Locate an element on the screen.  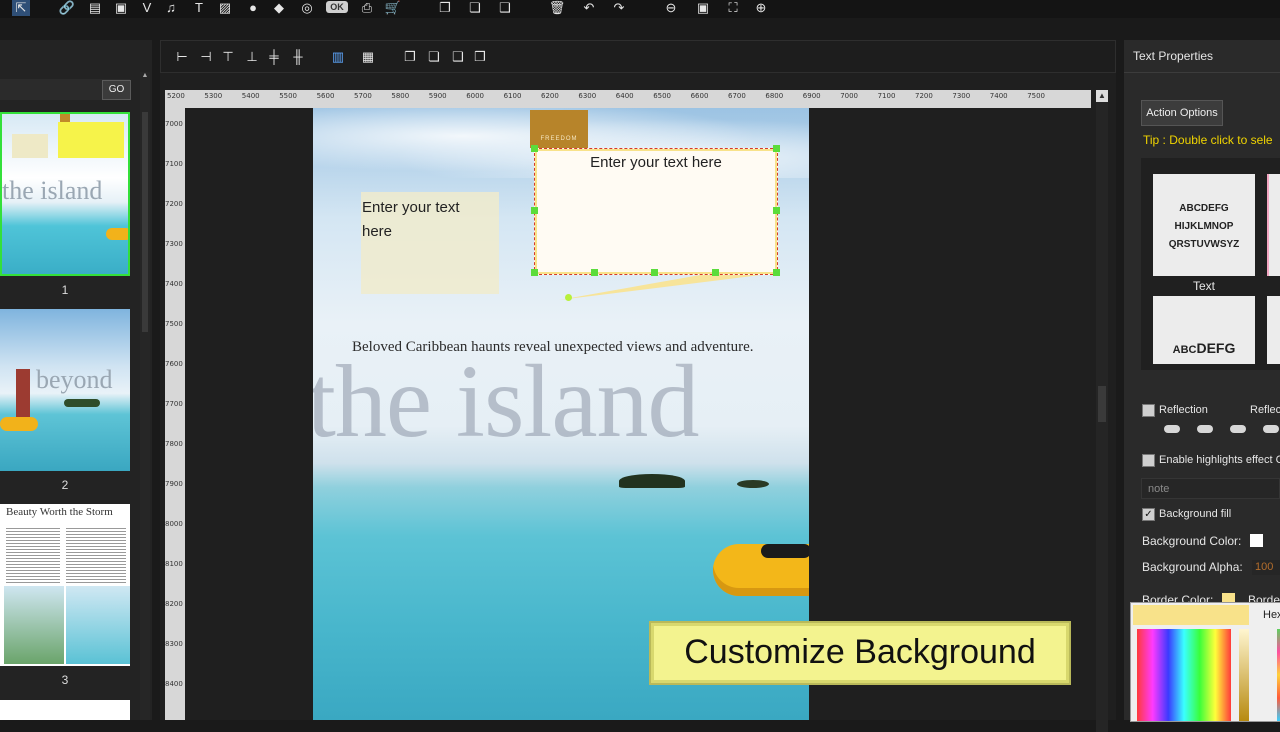
cart-icon: 🛒 is located at coordinates (393, 8).